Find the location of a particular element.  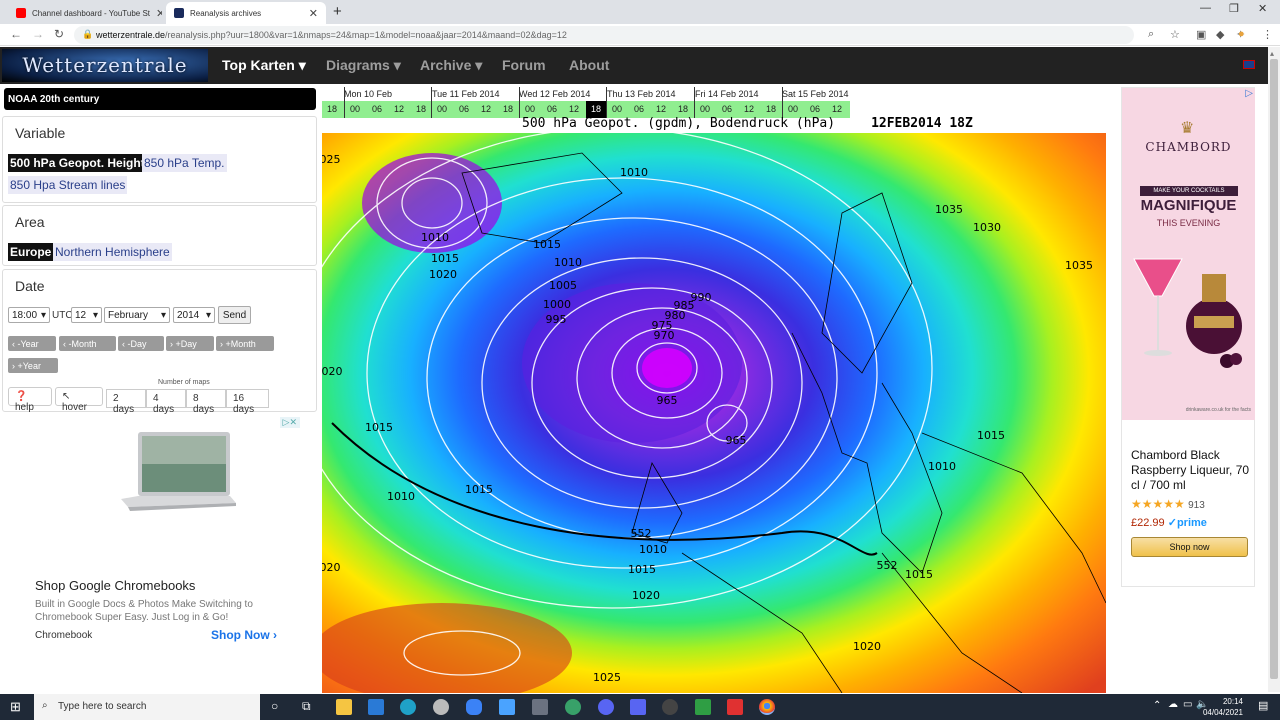

chrome-icon is located at coordinates (767, 707).